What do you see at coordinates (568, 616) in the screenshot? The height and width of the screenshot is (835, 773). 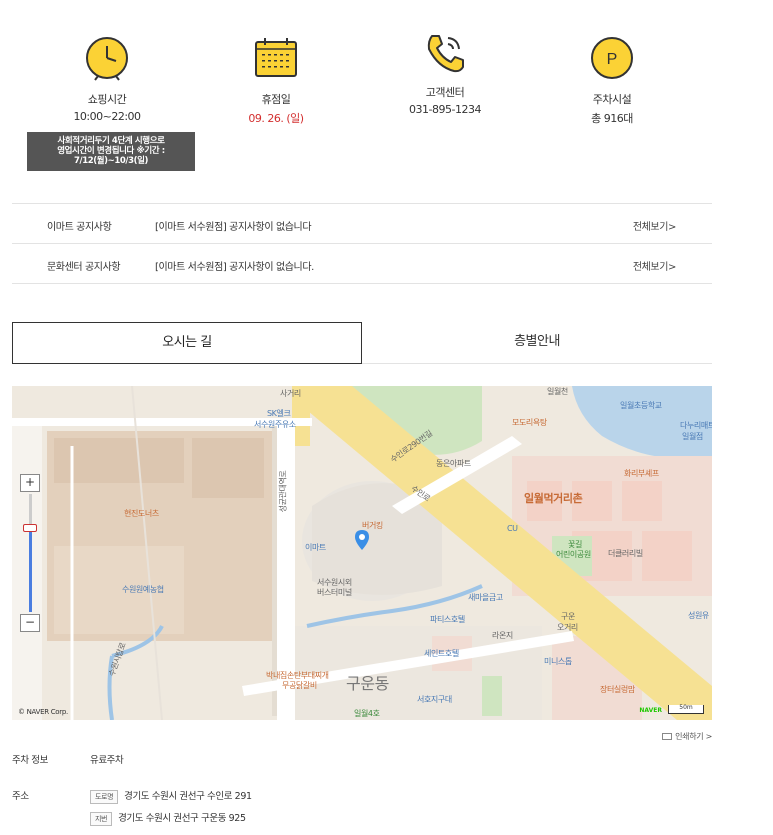 I see `map-label-guun: 구운` at bounding box center [568, 616].